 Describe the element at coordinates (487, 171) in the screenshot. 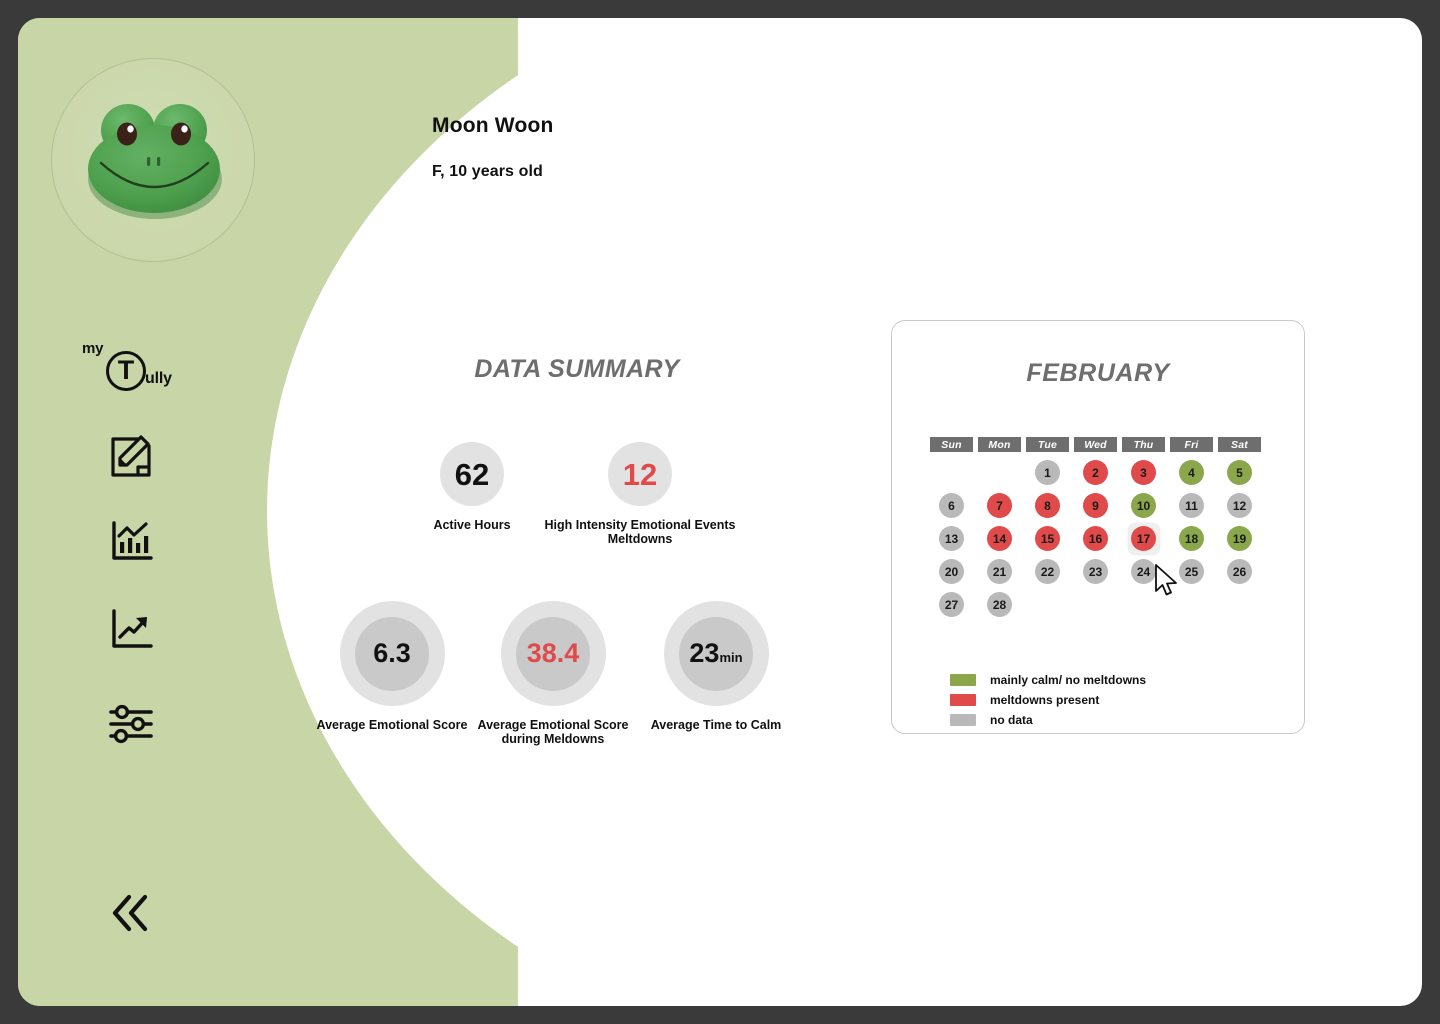

I see `patient-meta: F, 10 years old` at that location.